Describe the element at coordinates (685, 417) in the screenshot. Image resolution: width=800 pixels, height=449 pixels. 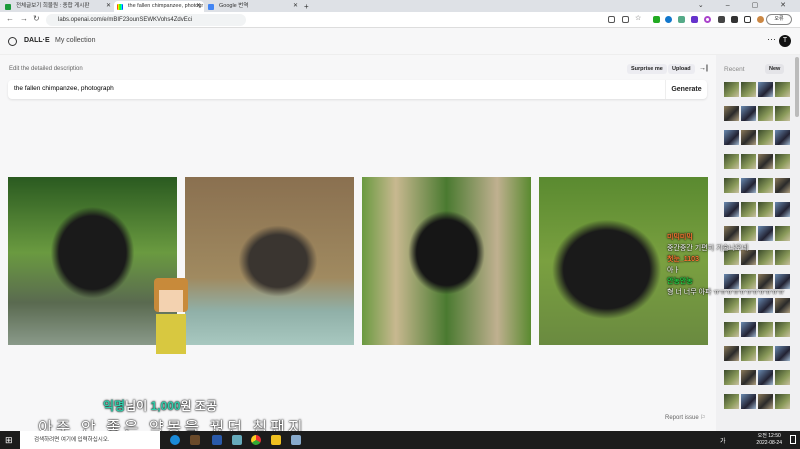
I see `report-issue-link: Report issue ⚐` at that location.